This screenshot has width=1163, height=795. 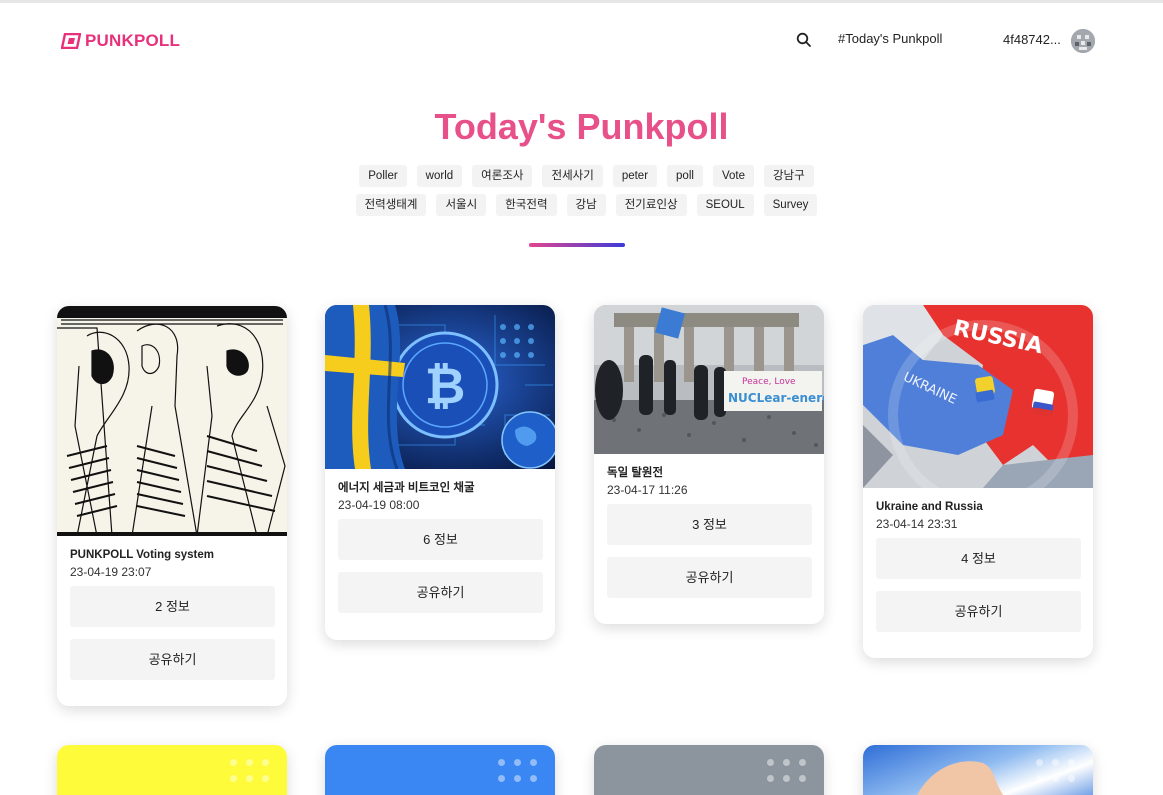 I want to click on brand-logo: PUNKPOLL, so click(x=120, y=41).